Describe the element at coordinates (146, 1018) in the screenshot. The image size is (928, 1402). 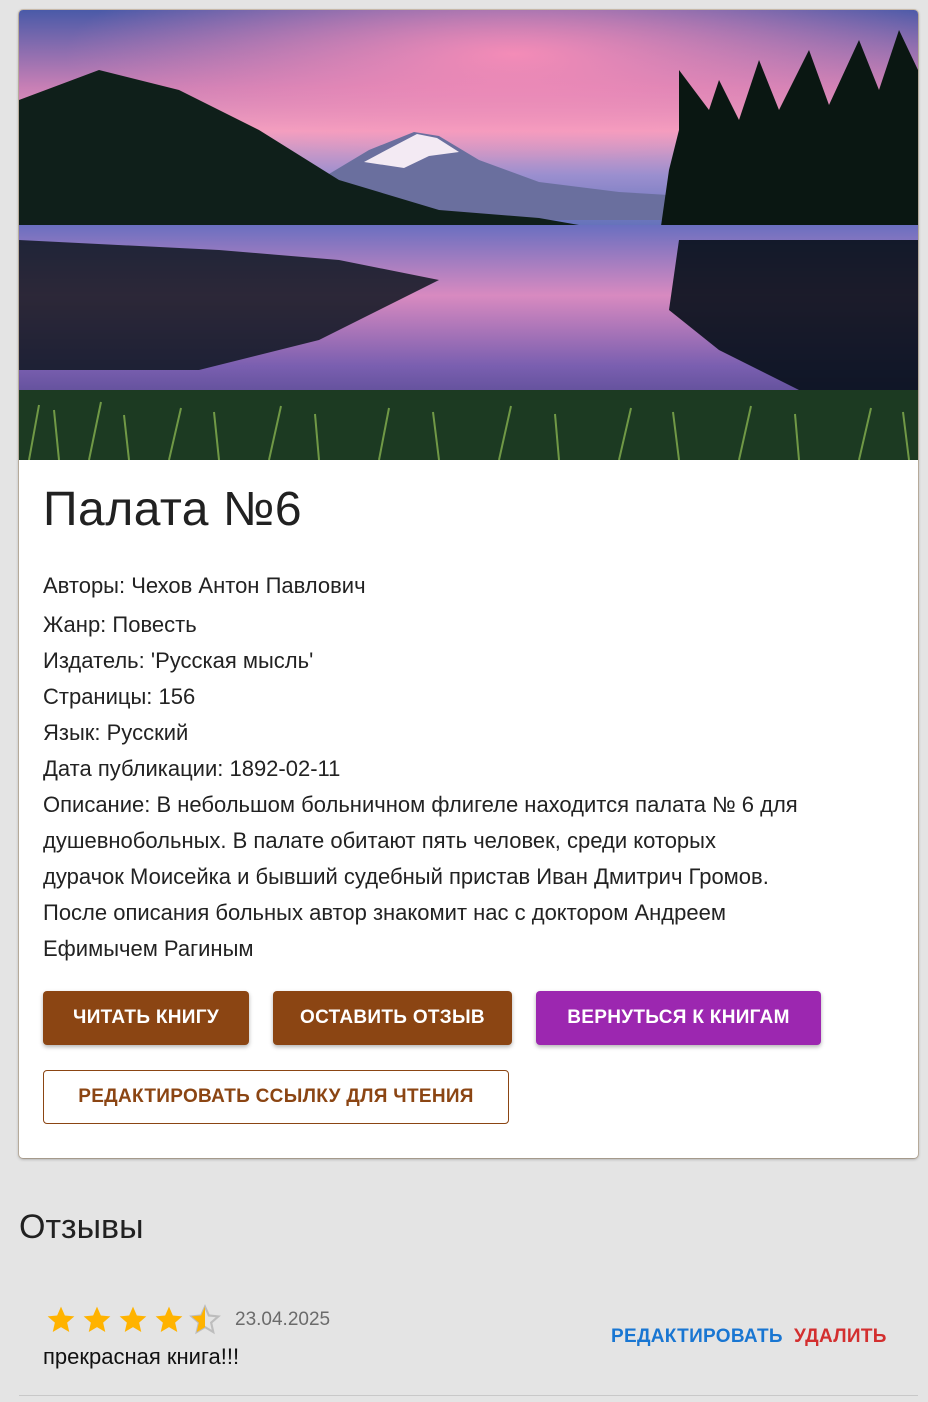
I see `read-book-button: ЧИТАТЬ КНИГУ` at that location.